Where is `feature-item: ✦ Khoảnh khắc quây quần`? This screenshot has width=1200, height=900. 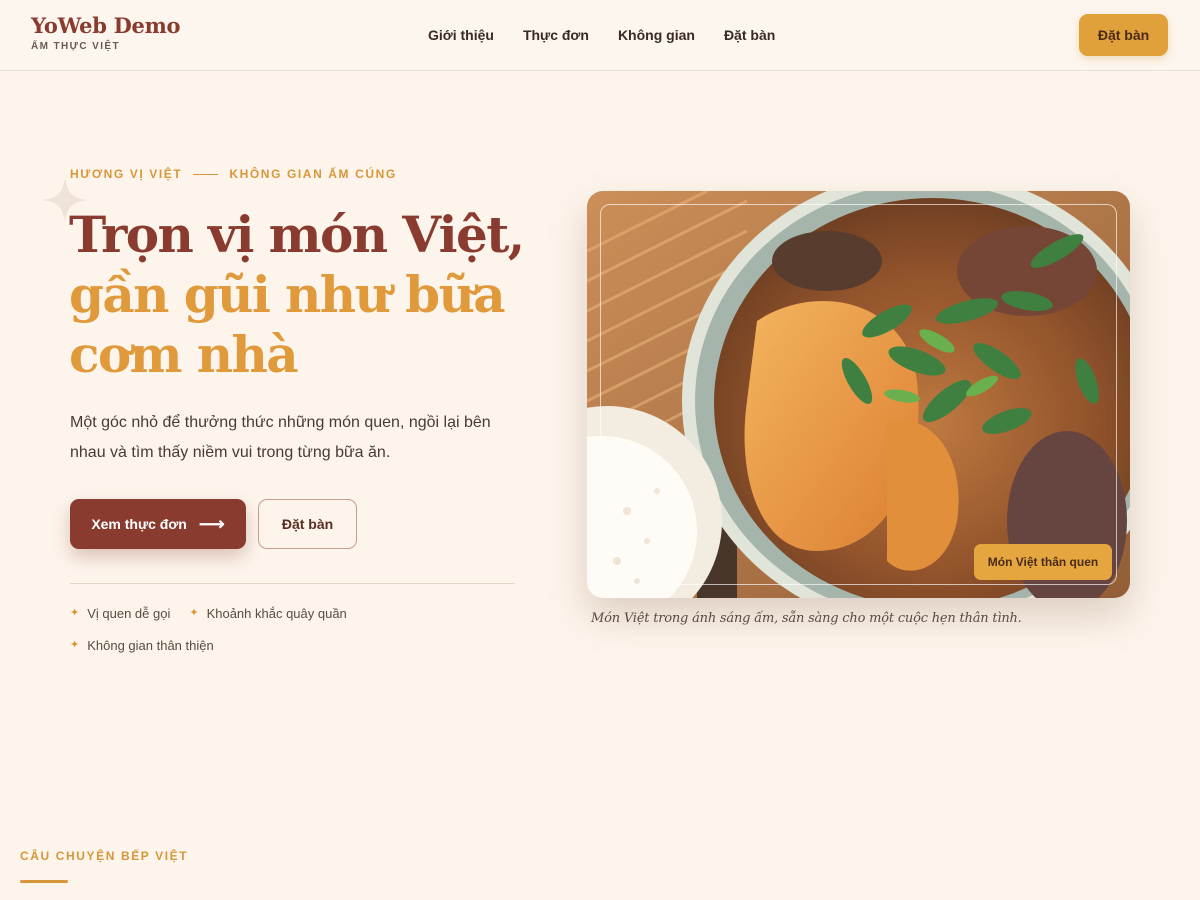
feature-item: ✦ Khoảnh khắc quây quần is located at coordinates (267, 613).